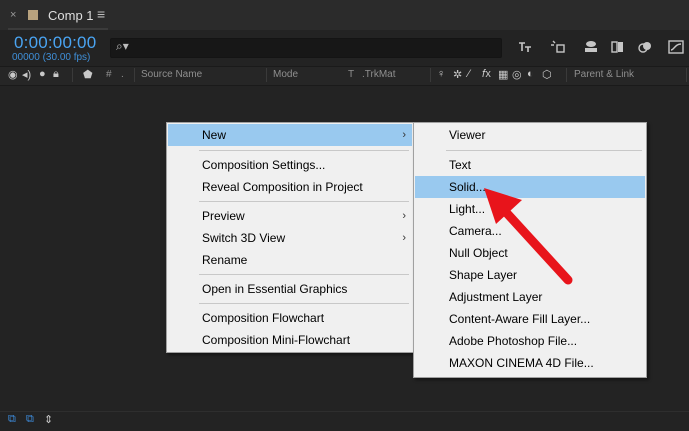 This screenshot has height=431, width=689. I want to click on label-tag-icon: ⬟, so click(88, 74).